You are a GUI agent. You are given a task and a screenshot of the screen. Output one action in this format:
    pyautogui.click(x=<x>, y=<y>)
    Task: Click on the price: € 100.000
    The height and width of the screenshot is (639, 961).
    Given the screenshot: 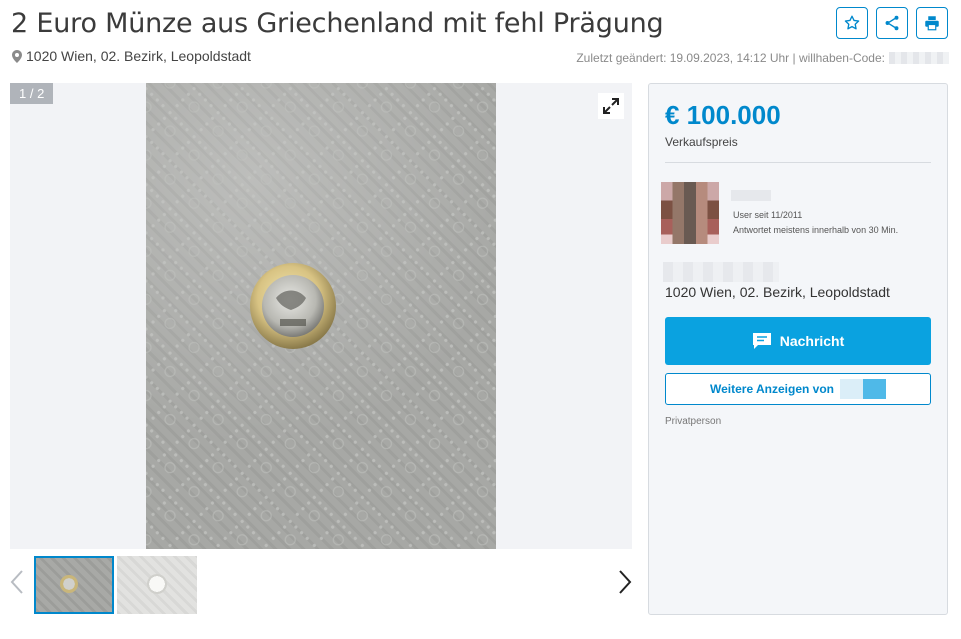 What is the action you would take?
    pyautogui.click(x=723, y=115)
    